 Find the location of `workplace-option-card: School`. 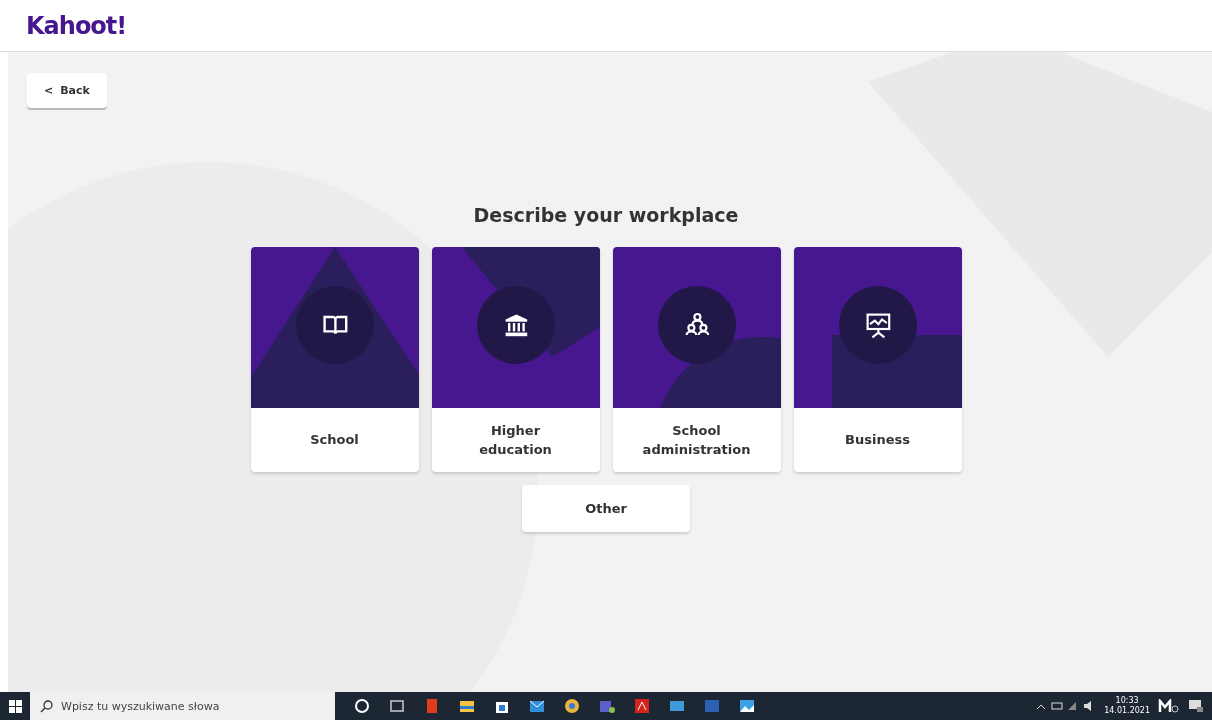

workplace-option-card: School is located at coordinates (334, 359).